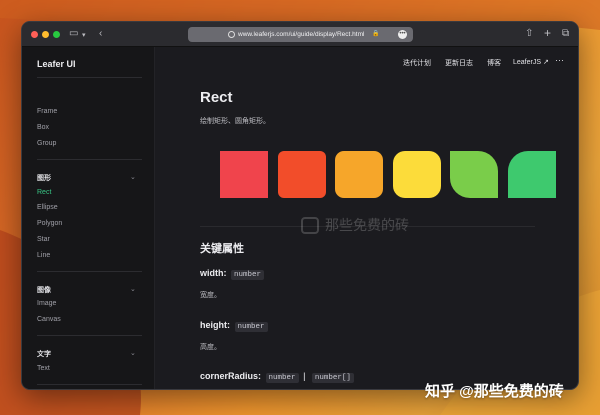 The image size is (600, 415). I want to click on zoom-window-button, so click(56, 34).